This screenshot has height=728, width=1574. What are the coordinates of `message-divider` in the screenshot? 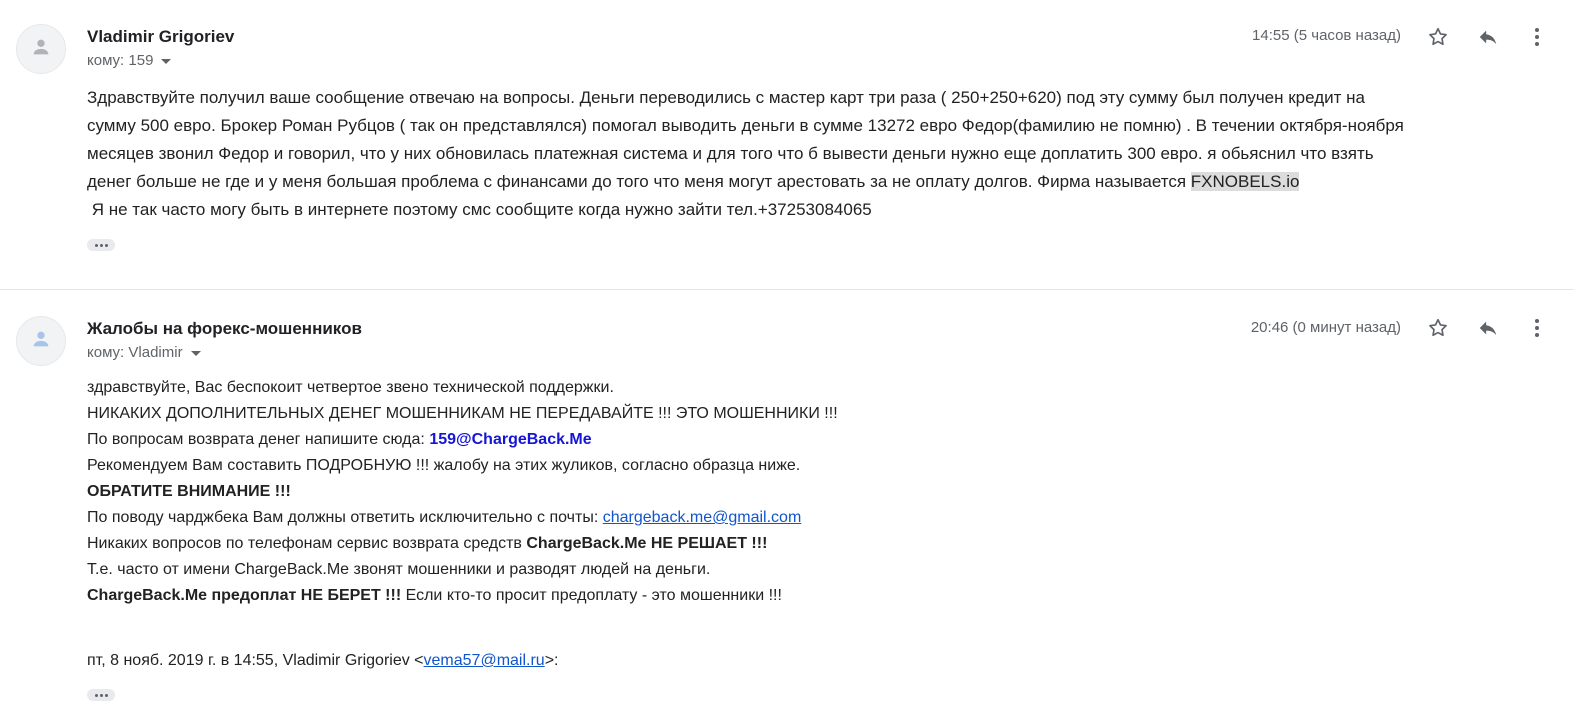 It's located at (787, 289).